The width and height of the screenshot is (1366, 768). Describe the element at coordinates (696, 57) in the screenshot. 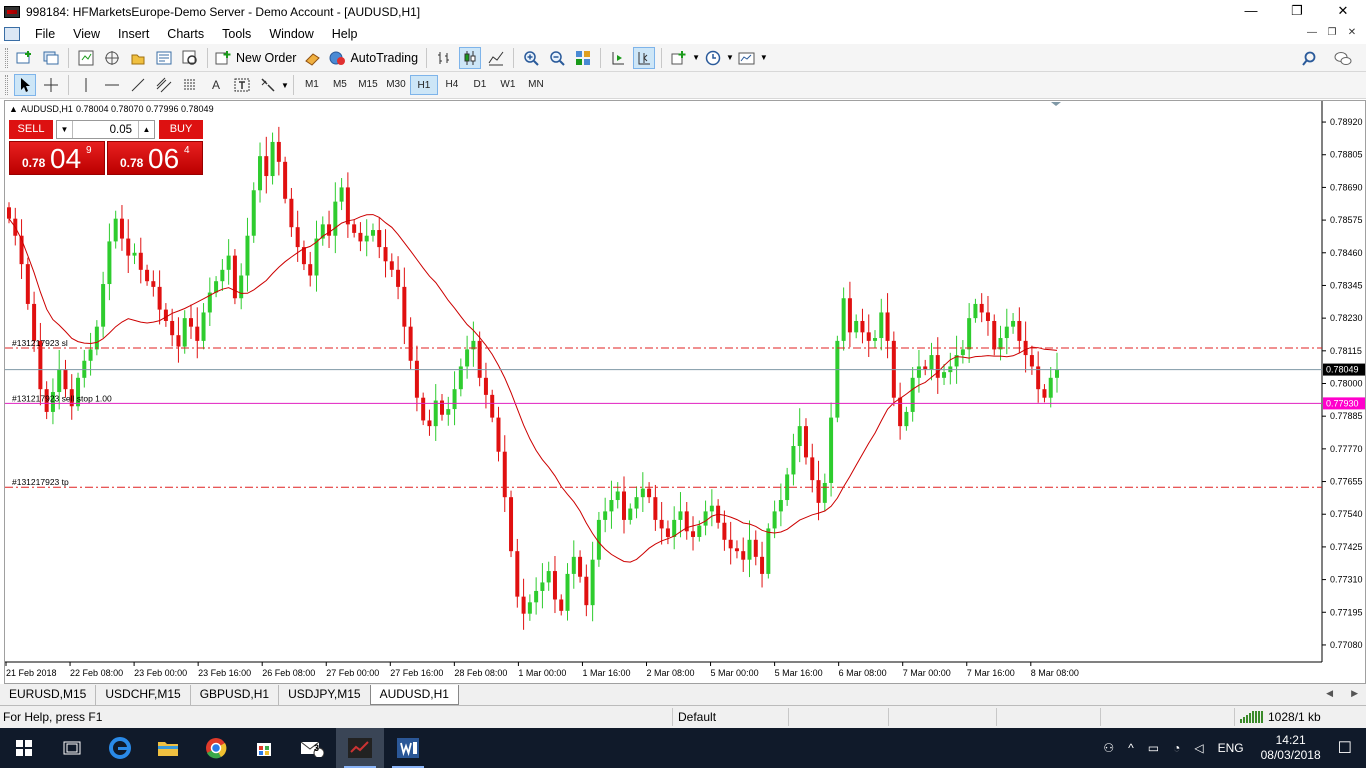

I see `indicators-dropdown-icon: ▼` at that location.